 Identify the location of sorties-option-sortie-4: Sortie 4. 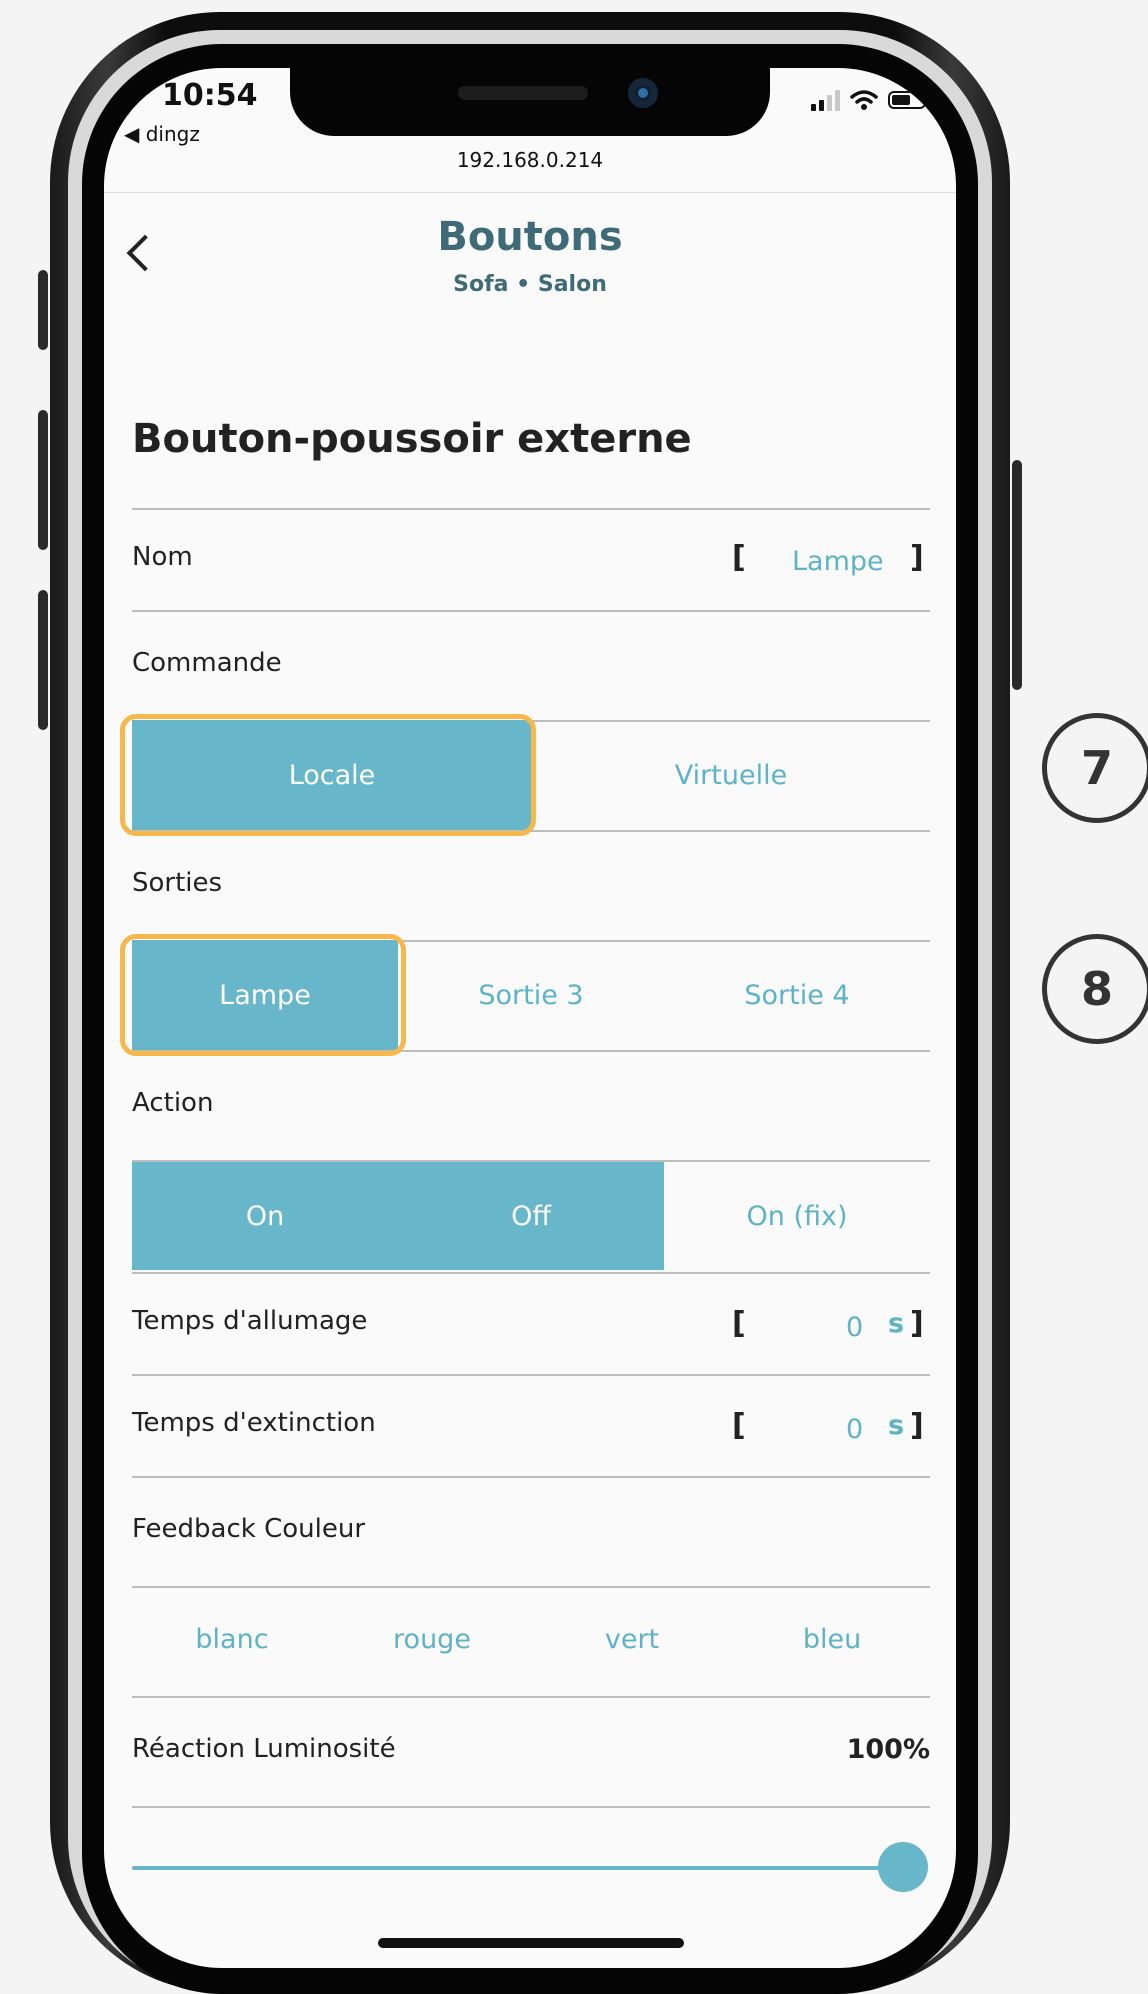
(797, 995).